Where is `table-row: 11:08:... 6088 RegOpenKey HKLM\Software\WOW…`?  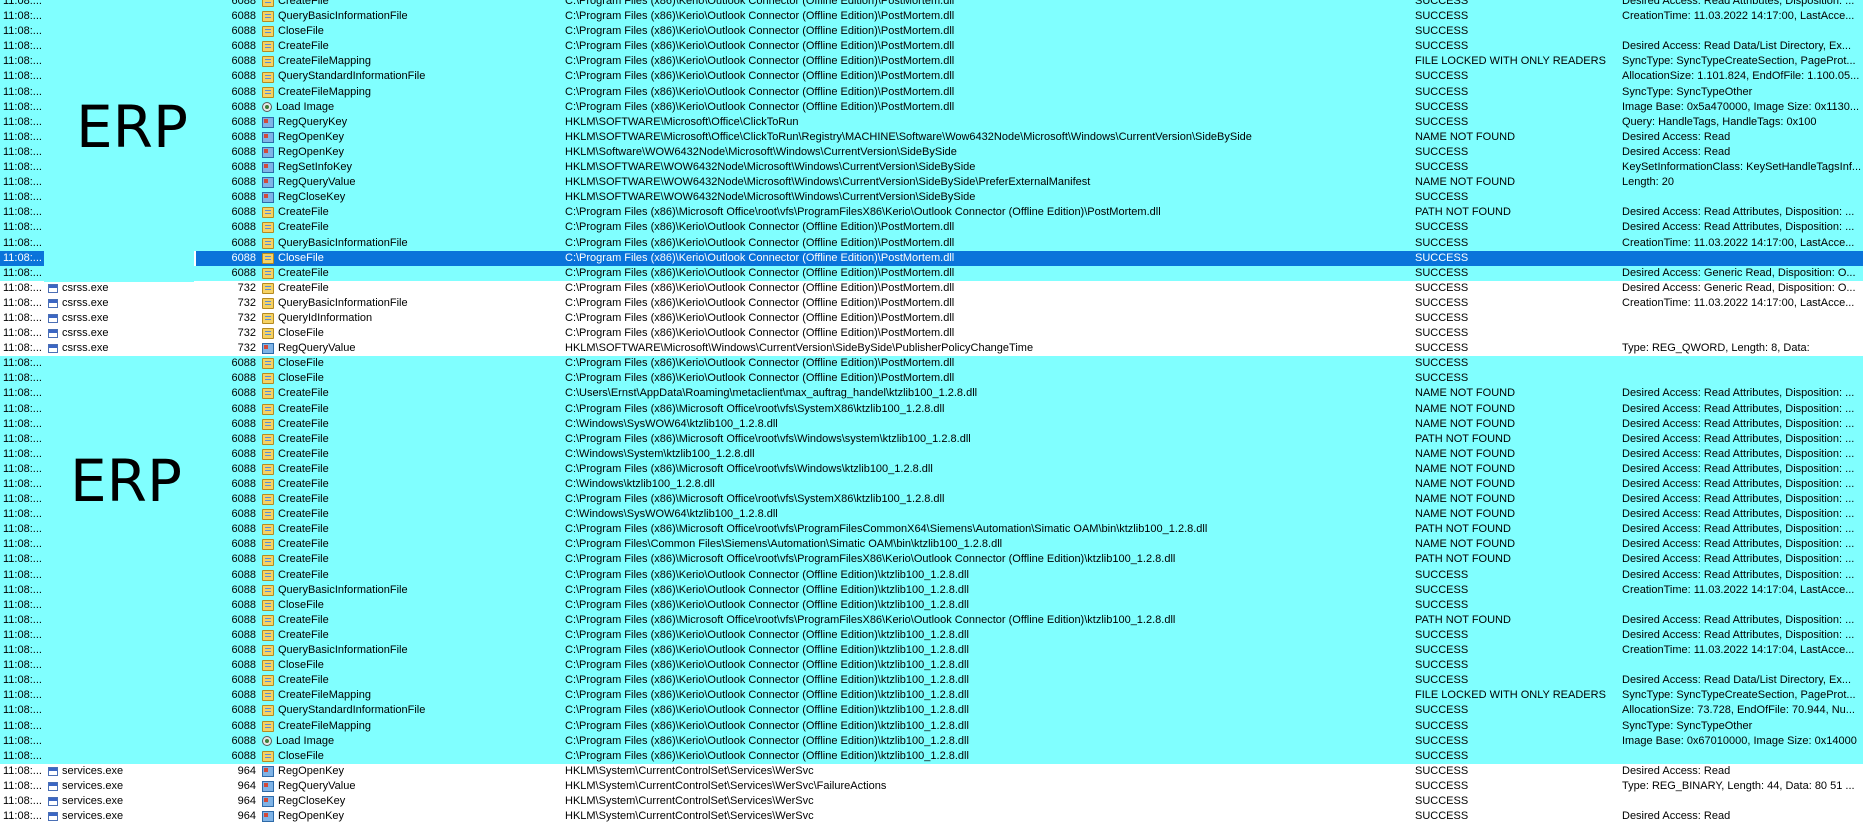
table-row: 11:08:... 6088 RegOpenKey HKLM\Software\WOW… is located at coordinates (931, 152).